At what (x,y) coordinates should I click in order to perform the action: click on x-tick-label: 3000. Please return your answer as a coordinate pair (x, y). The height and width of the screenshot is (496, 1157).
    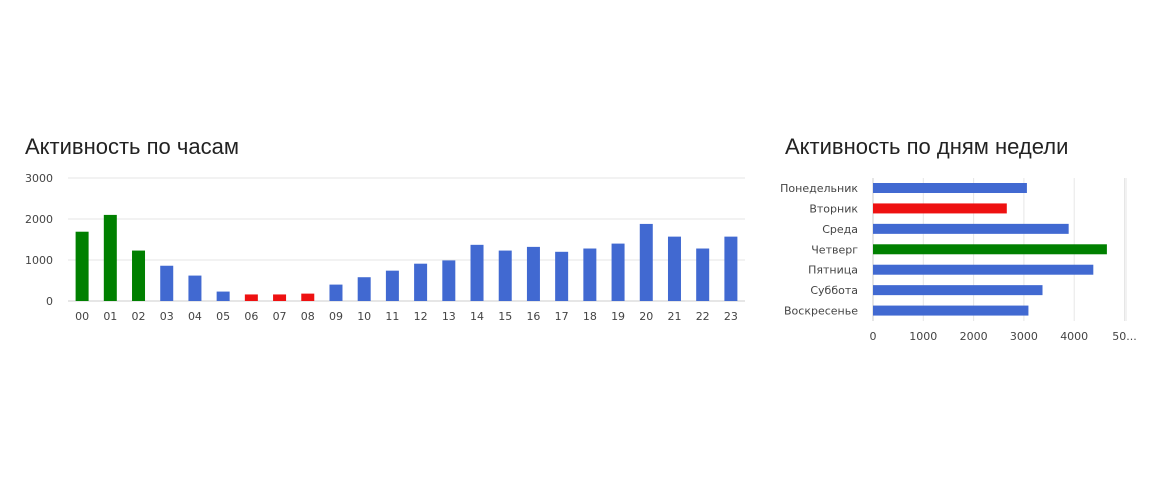
    Looking at the image, I should click on (1024, 336).